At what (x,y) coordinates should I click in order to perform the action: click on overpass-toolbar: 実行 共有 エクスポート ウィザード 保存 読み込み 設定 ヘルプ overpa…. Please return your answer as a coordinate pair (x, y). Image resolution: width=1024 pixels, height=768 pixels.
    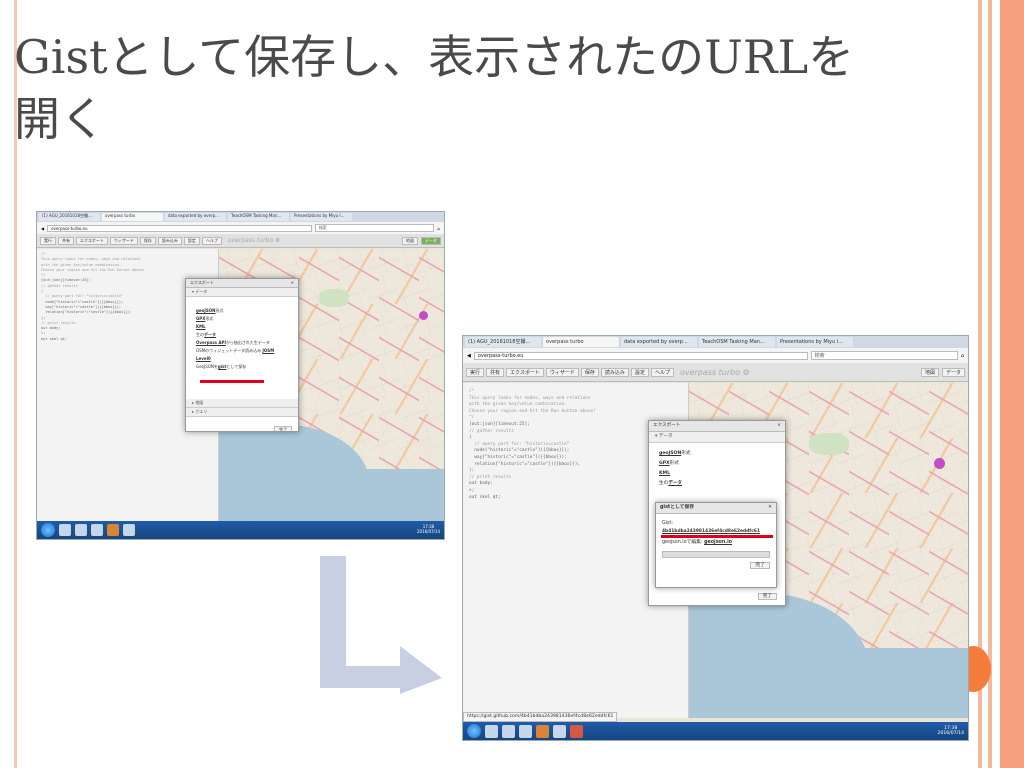
    Looking at the image, I should click on (240, 241).